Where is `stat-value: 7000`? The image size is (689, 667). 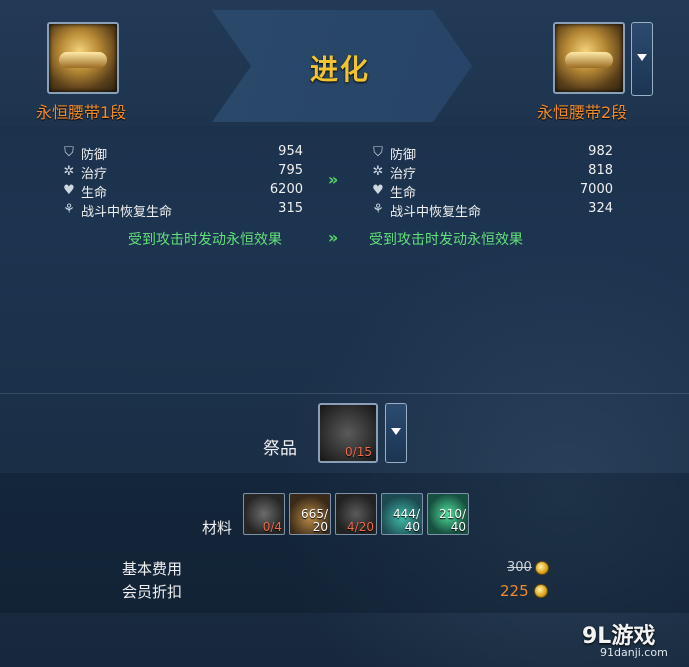 stat-value: 7000 is located at coordinates (596, 189).